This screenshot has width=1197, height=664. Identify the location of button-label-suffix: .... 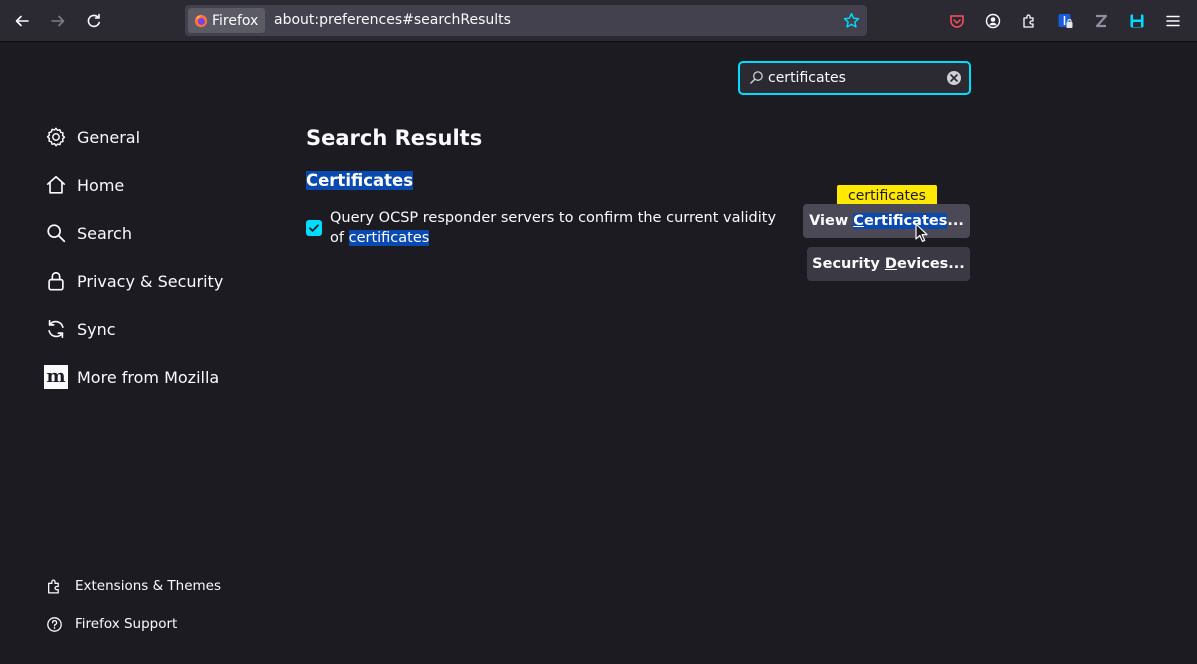
(955, 221).